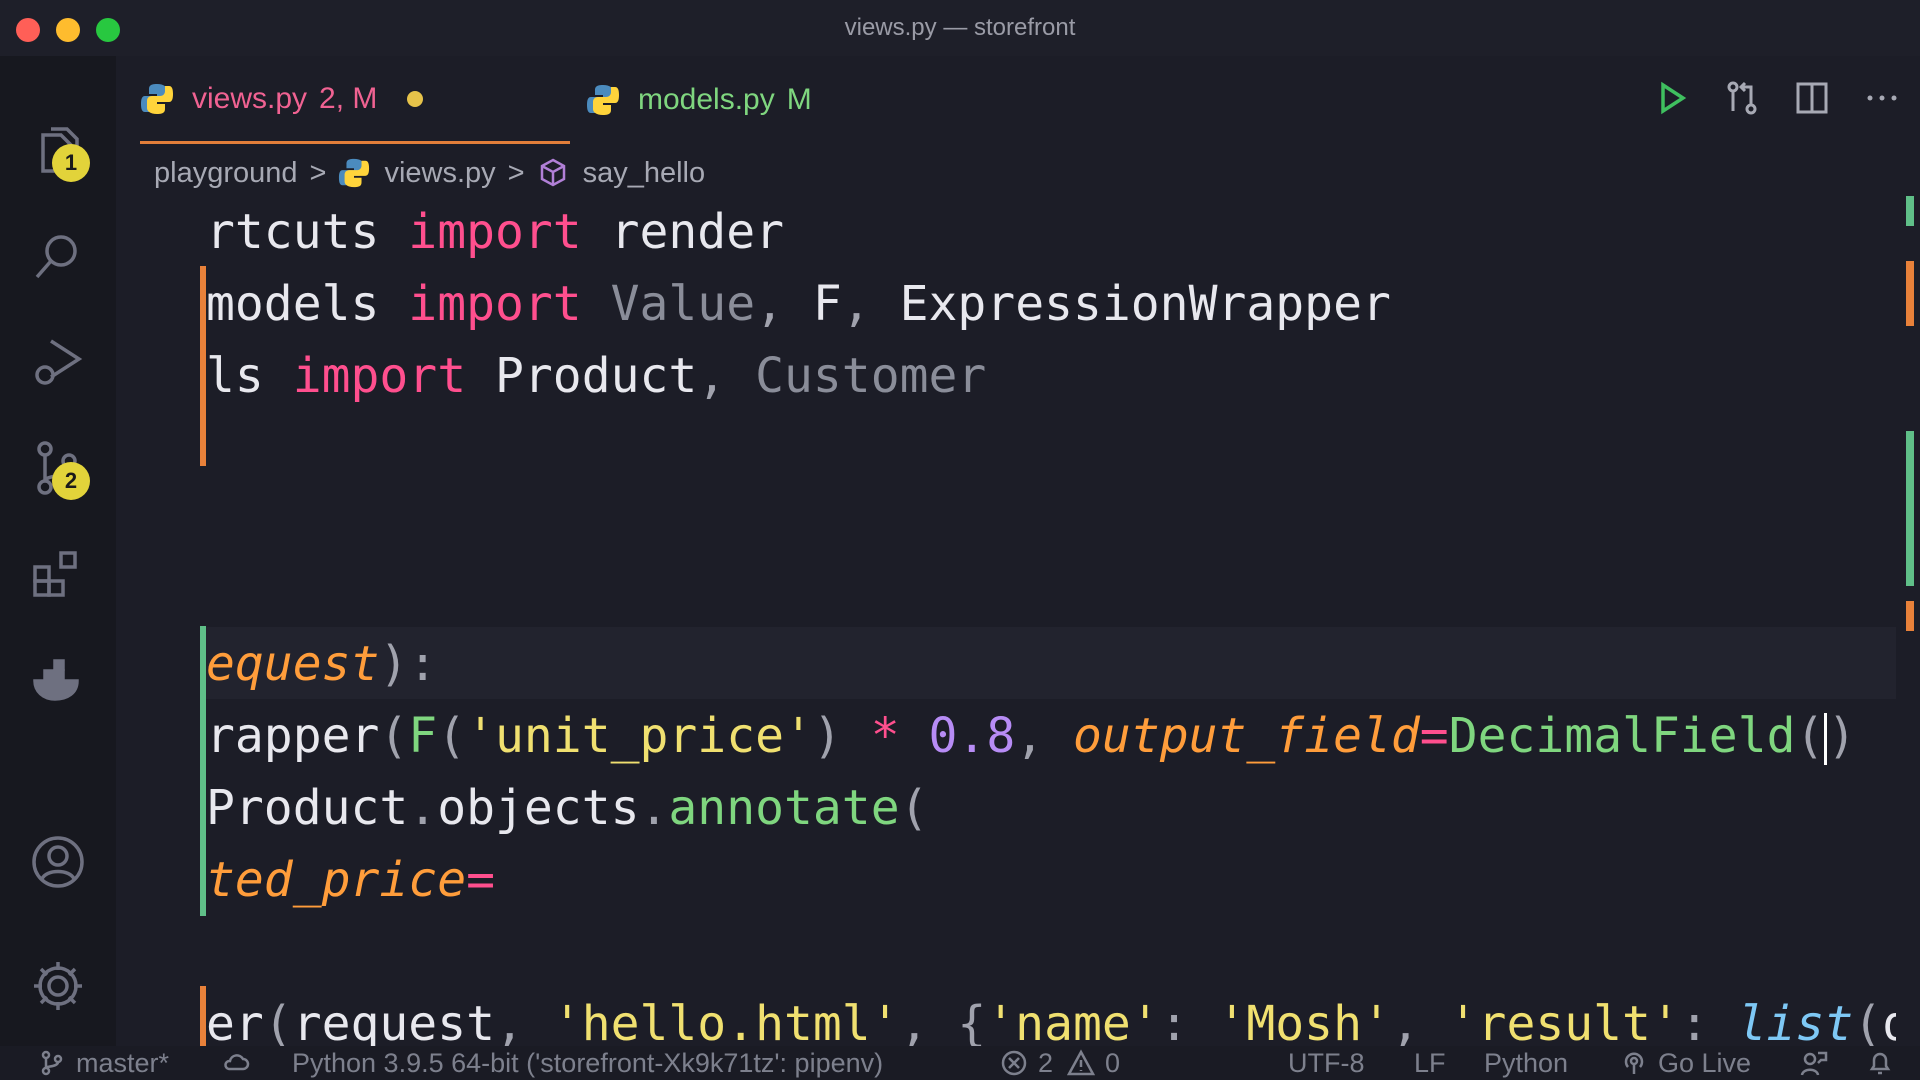 This screenshot has height=1080, width=1920. I want to click on breadcrumb: playground > views.py > say_hello, so click(429, 173).